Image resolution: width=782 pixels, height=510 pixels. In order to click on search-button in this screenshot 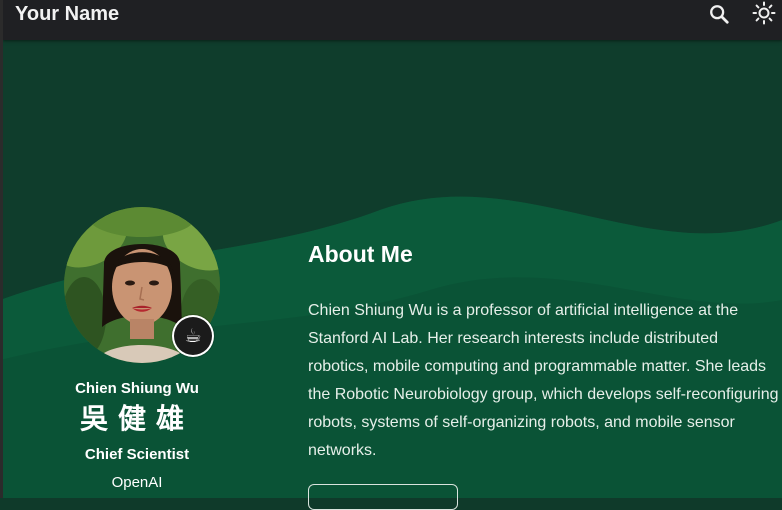, I will do `click(719, 14)`.